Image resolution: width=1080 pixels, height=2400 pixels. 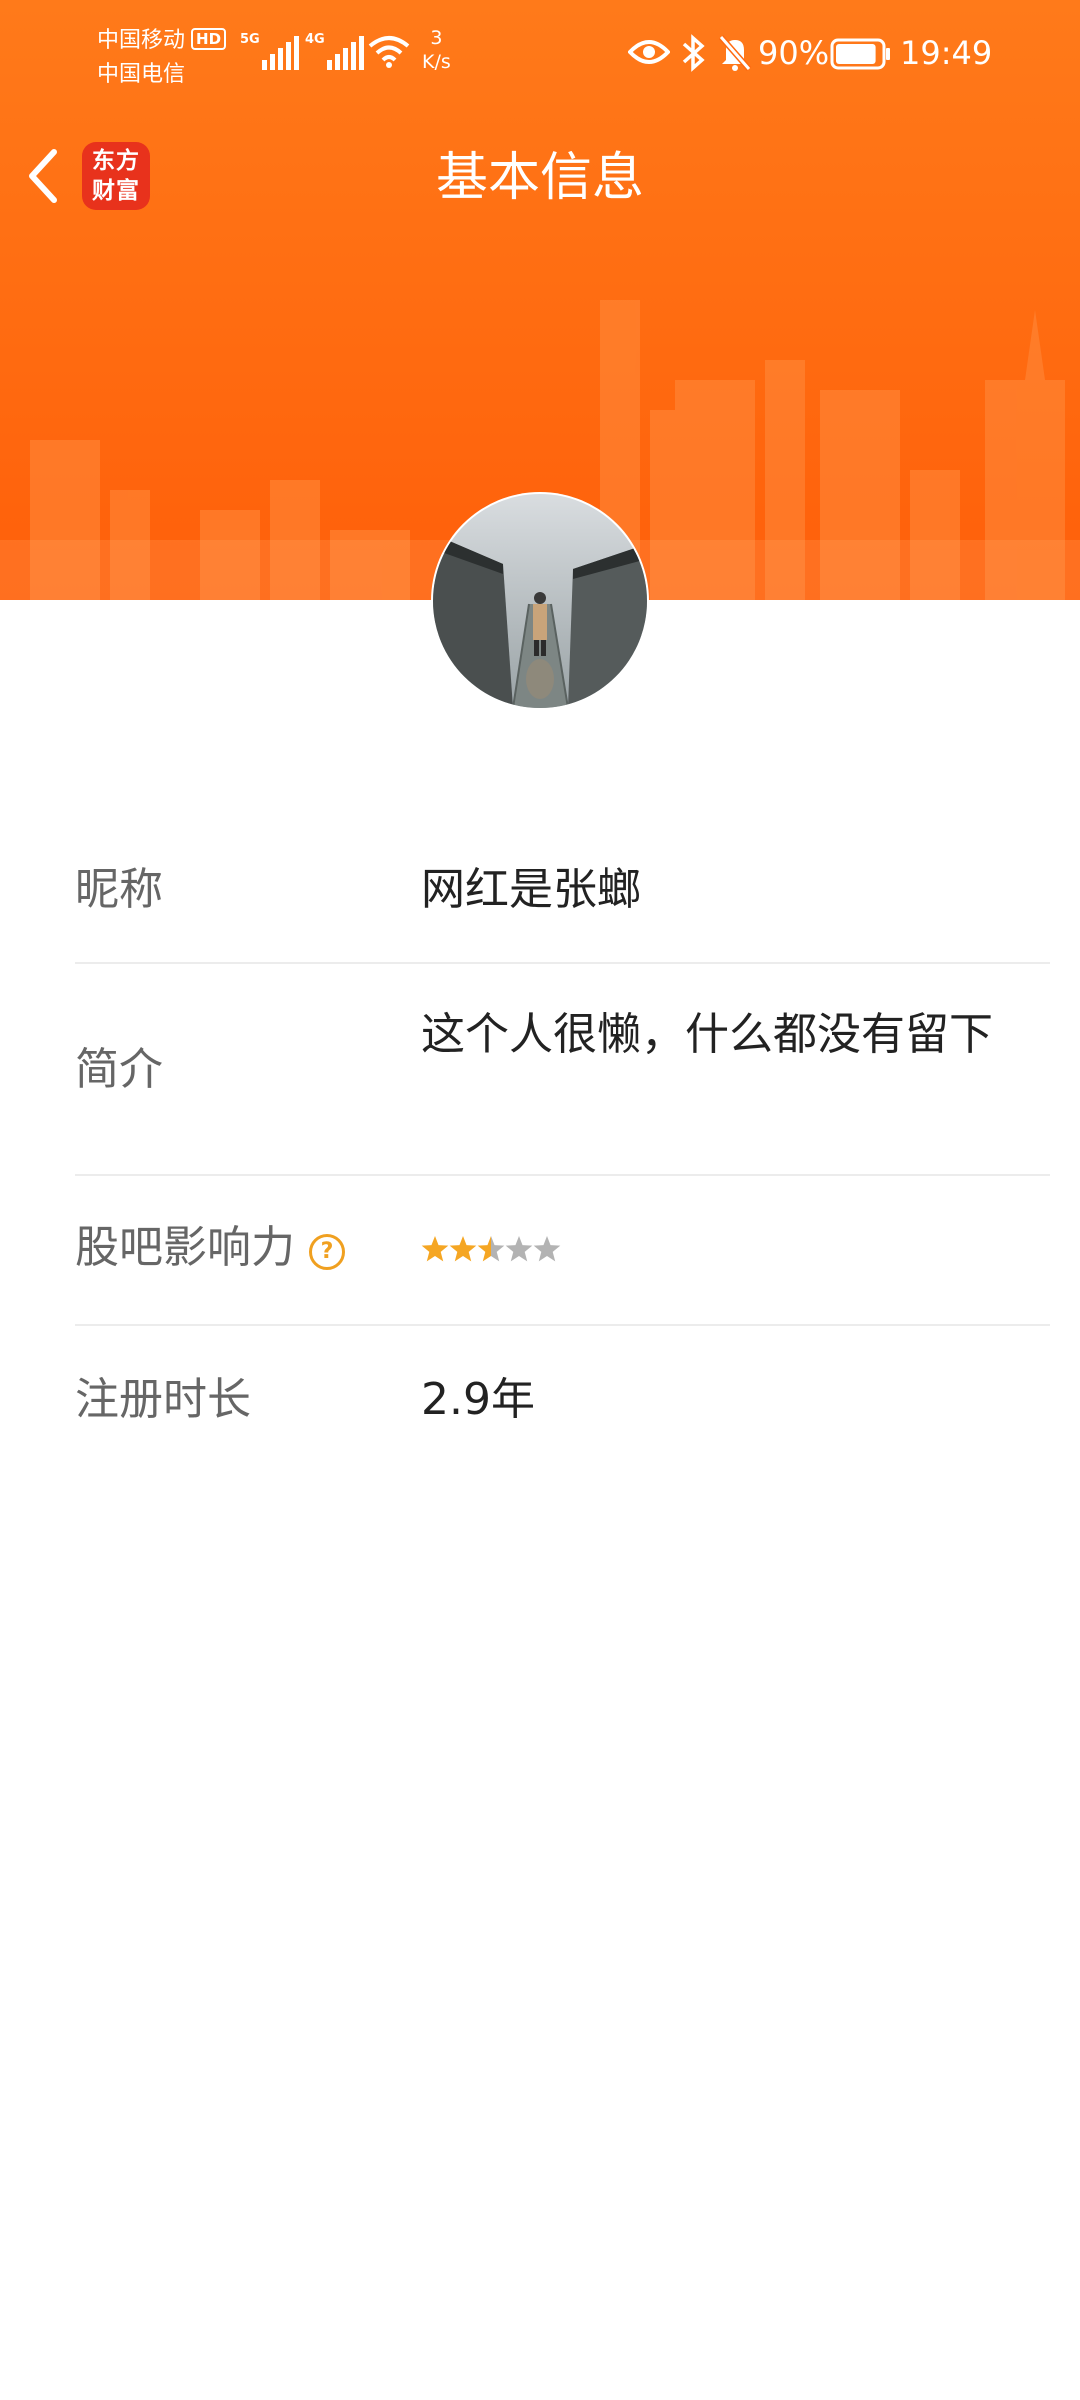 I want to click on page-title: 基本信息, so click(x=539, y=178).